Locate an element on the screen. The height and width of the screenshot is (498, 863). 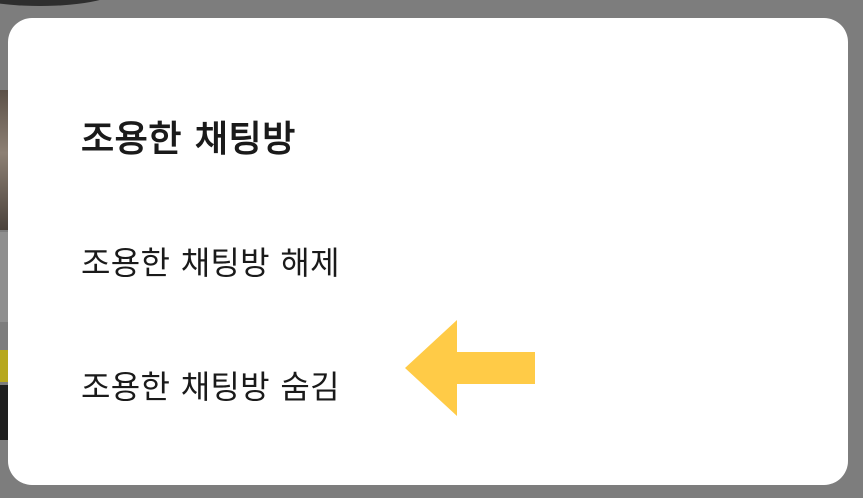
dialog-title: 조용한 채팅방 is located at coordinates (188, 139).